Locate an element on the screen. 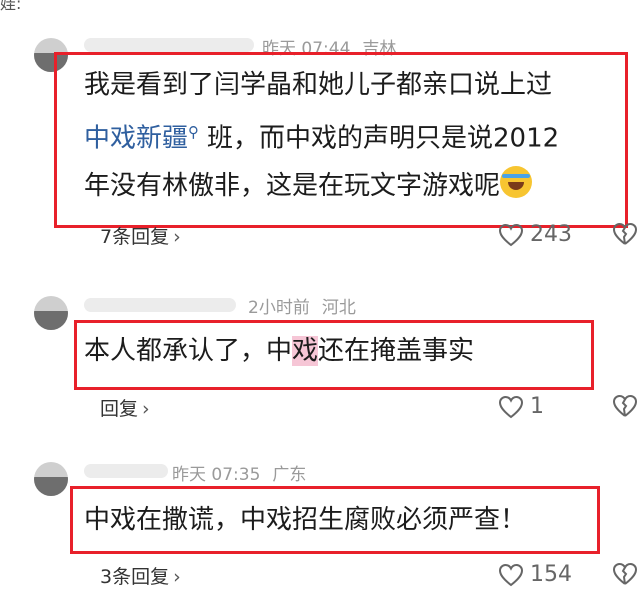 This screenshot has width=640, height=589. comment-location: 广东 is located at coordinates (289, 475).